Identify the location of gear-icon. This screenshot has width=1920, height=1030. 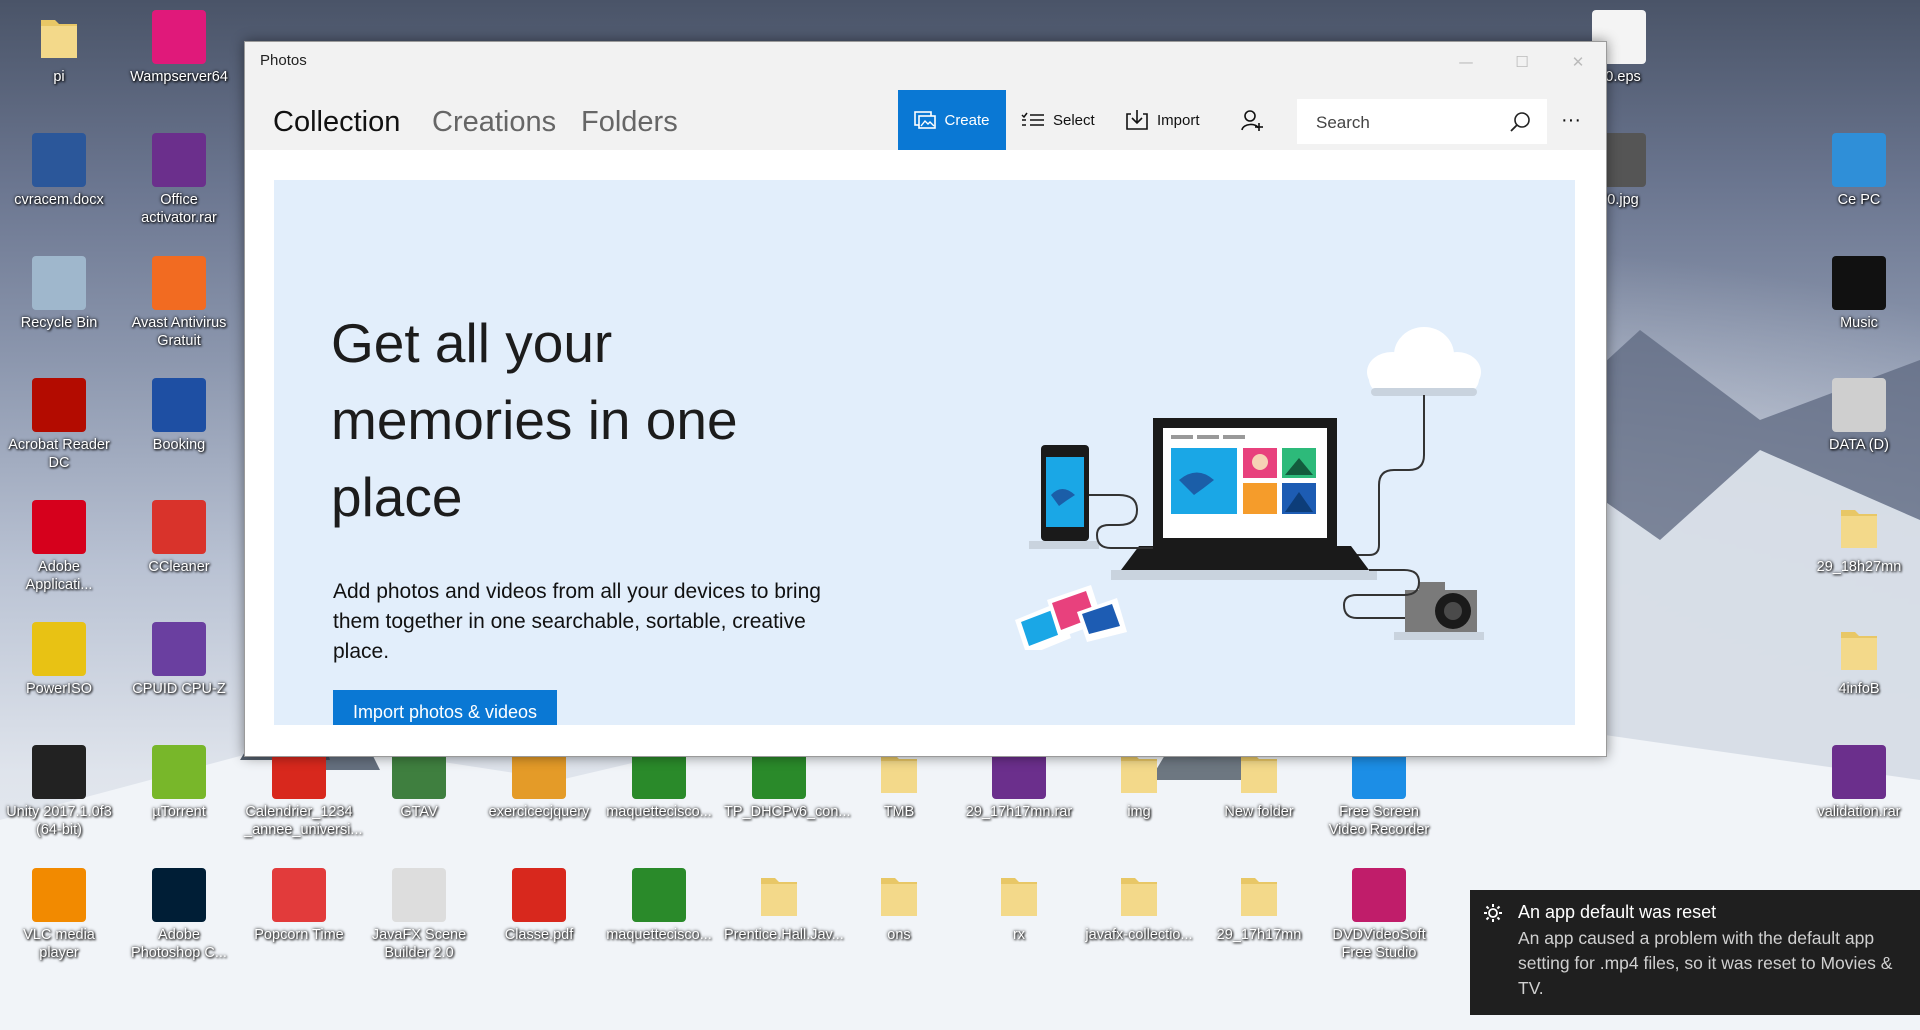
(1493, 913).